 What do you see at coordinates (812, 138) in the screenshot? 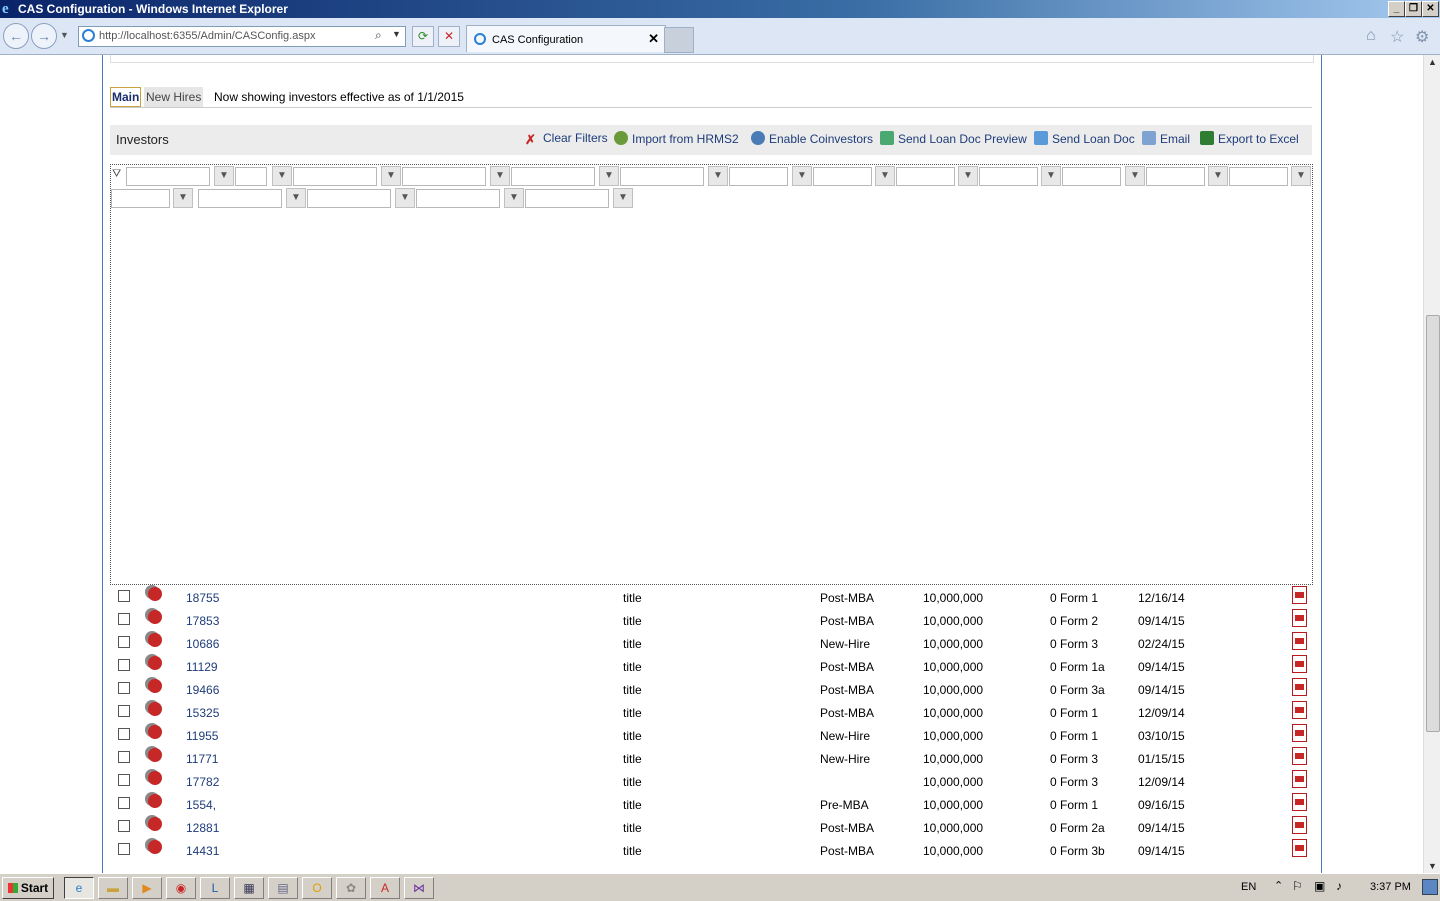
I see `enable-coinvestors-button: Enable Coinvestors` at bounding box center [812, 138].